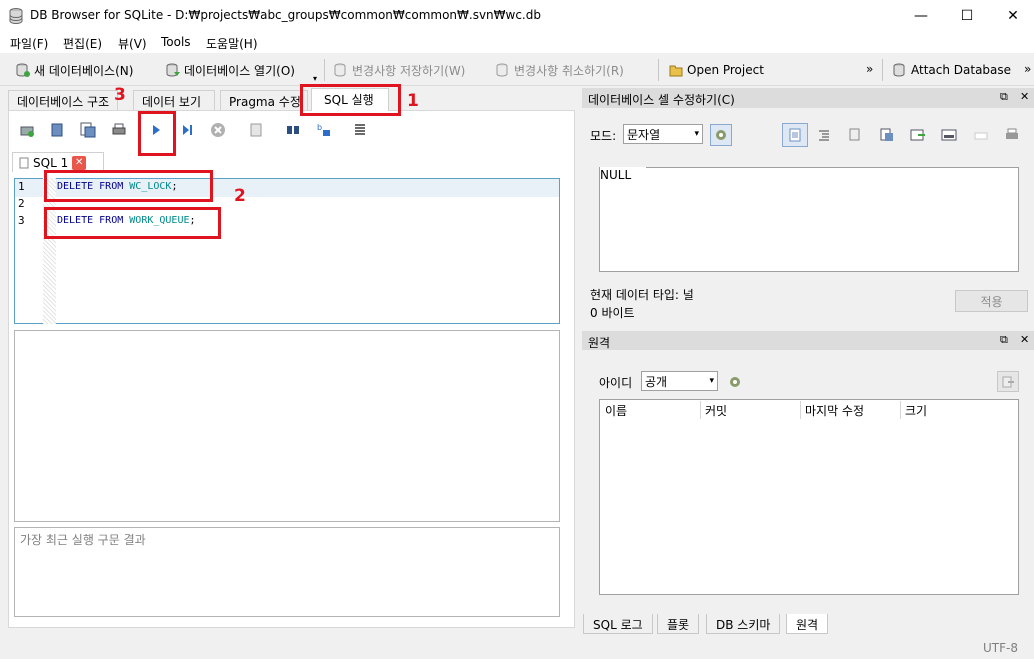  Describe the element at coordinates (856, 135) in the screenshot. I see `import-icon` at that location.